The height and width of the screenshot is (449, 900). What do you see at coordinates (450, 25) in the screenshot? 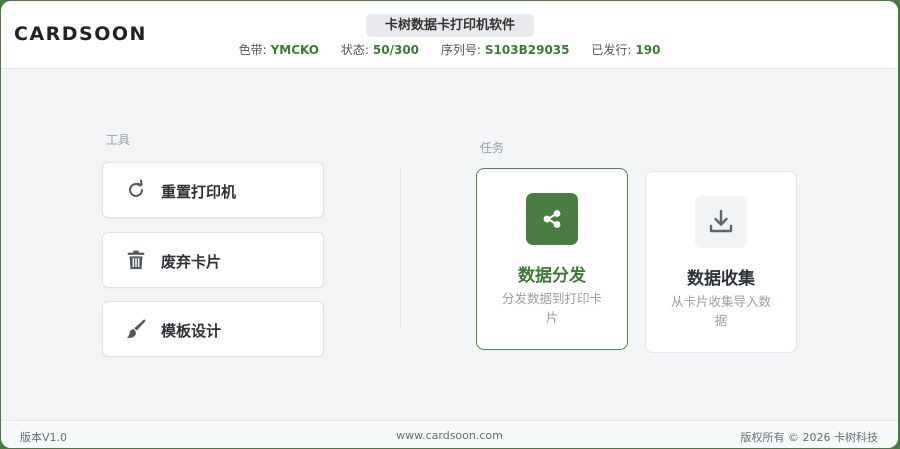
I see `app-title: 卡树数据卡打印机软件` at bounding box center [450, 25].